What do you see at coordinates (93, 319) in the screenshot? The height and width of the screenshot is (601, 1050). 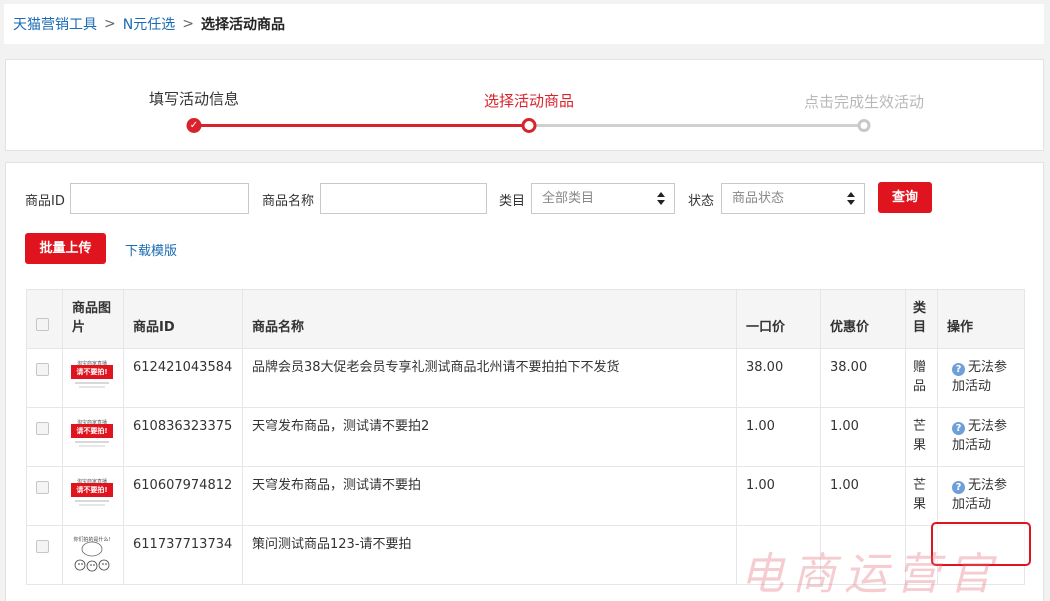 I see `column-header-image: 商品图片` at bounding box center [93, 319].